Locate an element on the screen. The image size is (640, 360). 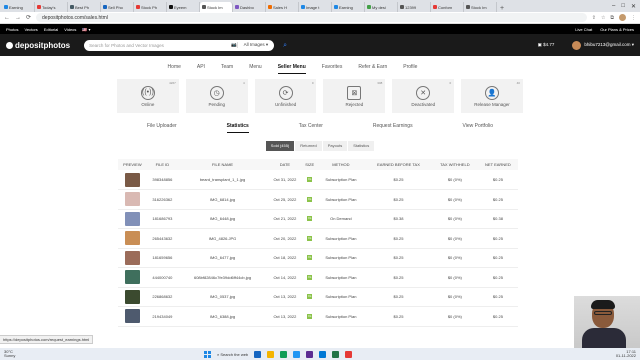
tab-tax-center: Tax Center is located at coordinates (311, 126).